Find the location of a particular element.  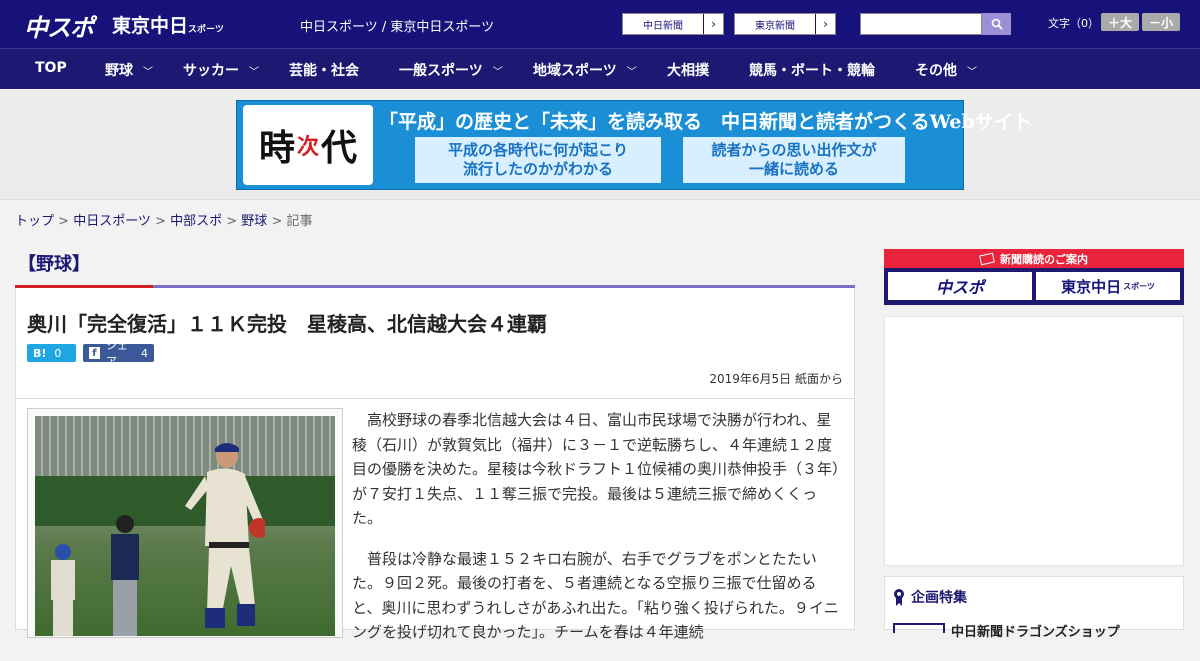

nav-item: サッカー ﹀ is located at coordinates (221, 70).